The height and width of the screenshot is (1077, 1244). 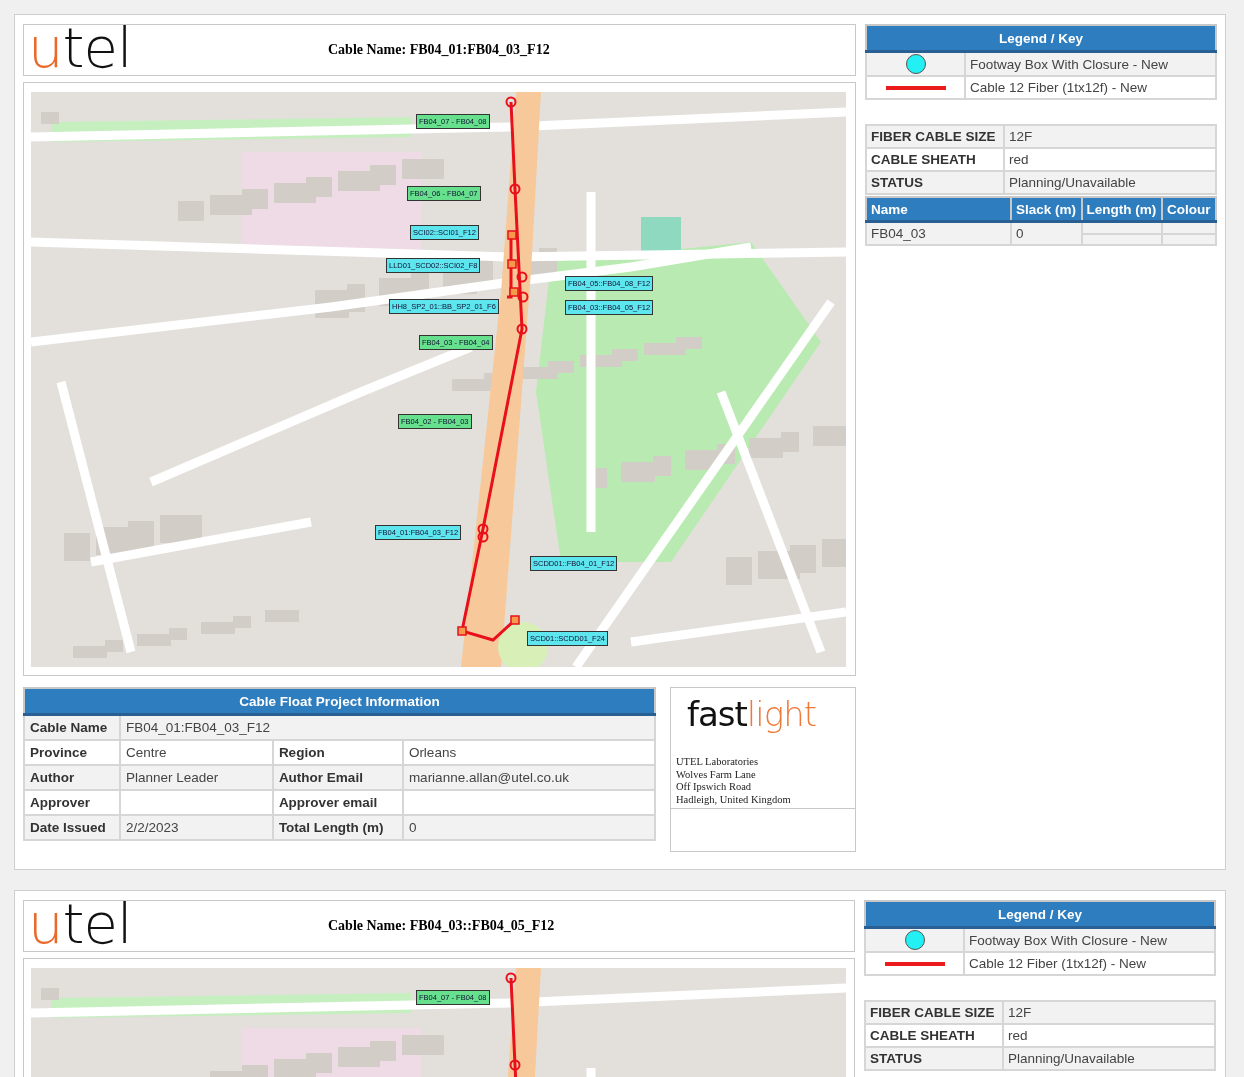 I want to click on cable-name-title: Cable Name: FB04_01:FB04_03_F12, so click(x=439, y=50).